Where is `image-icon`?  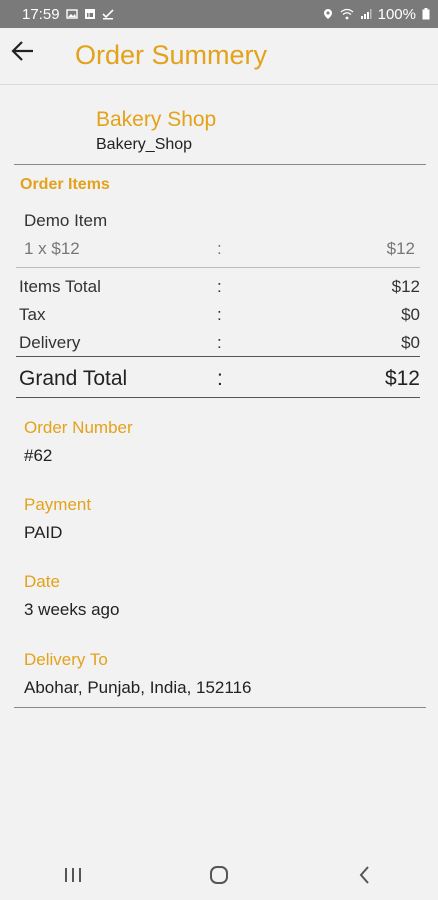
image-icon is located at coordinates (71, 14).